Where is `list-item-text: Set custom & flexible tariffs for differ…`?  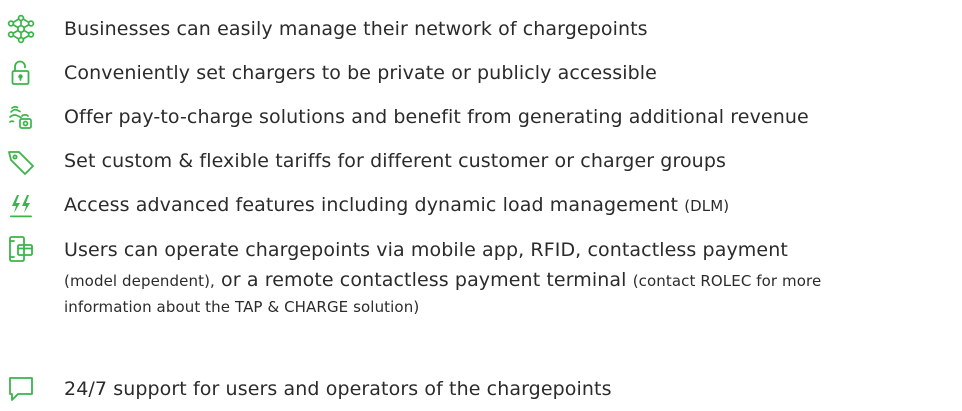
list-item-text: Set custom & flexible tariffs for differ… is located at coordinates (395, 161).